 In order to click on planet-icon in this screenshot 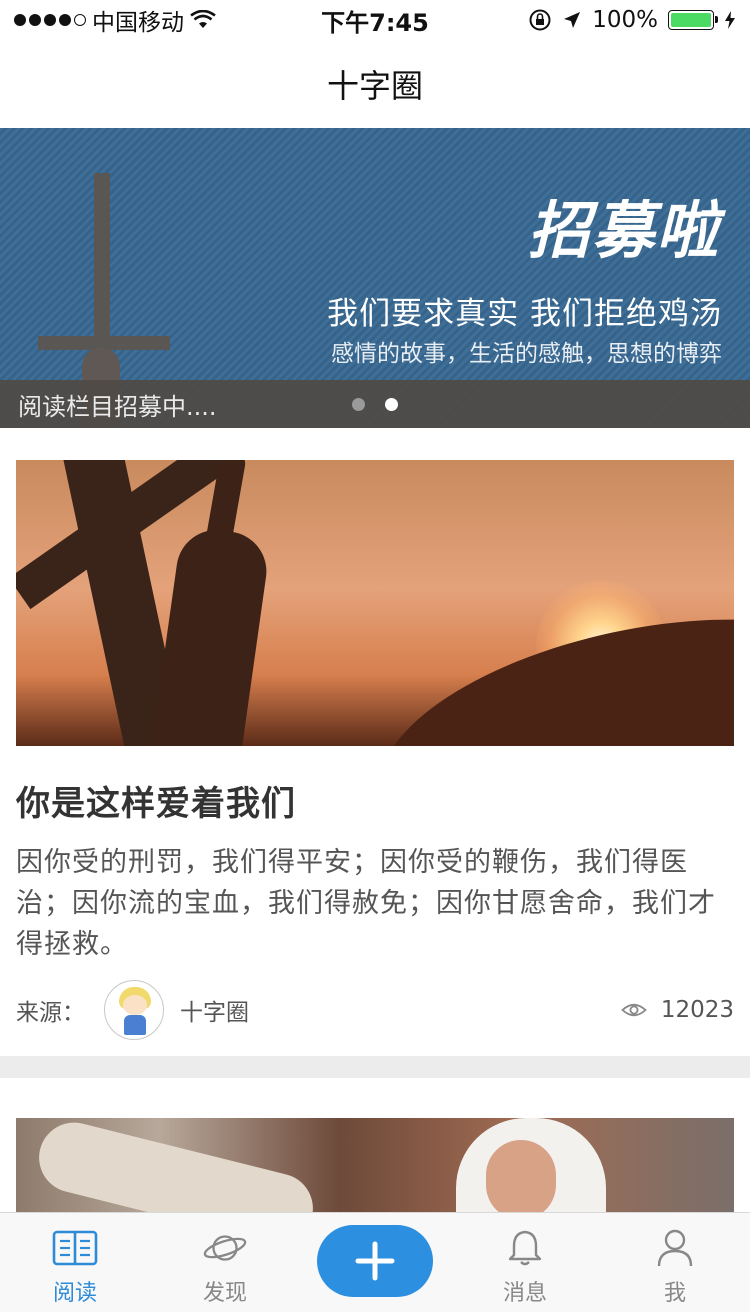, I will do `click(225, 1248)`.